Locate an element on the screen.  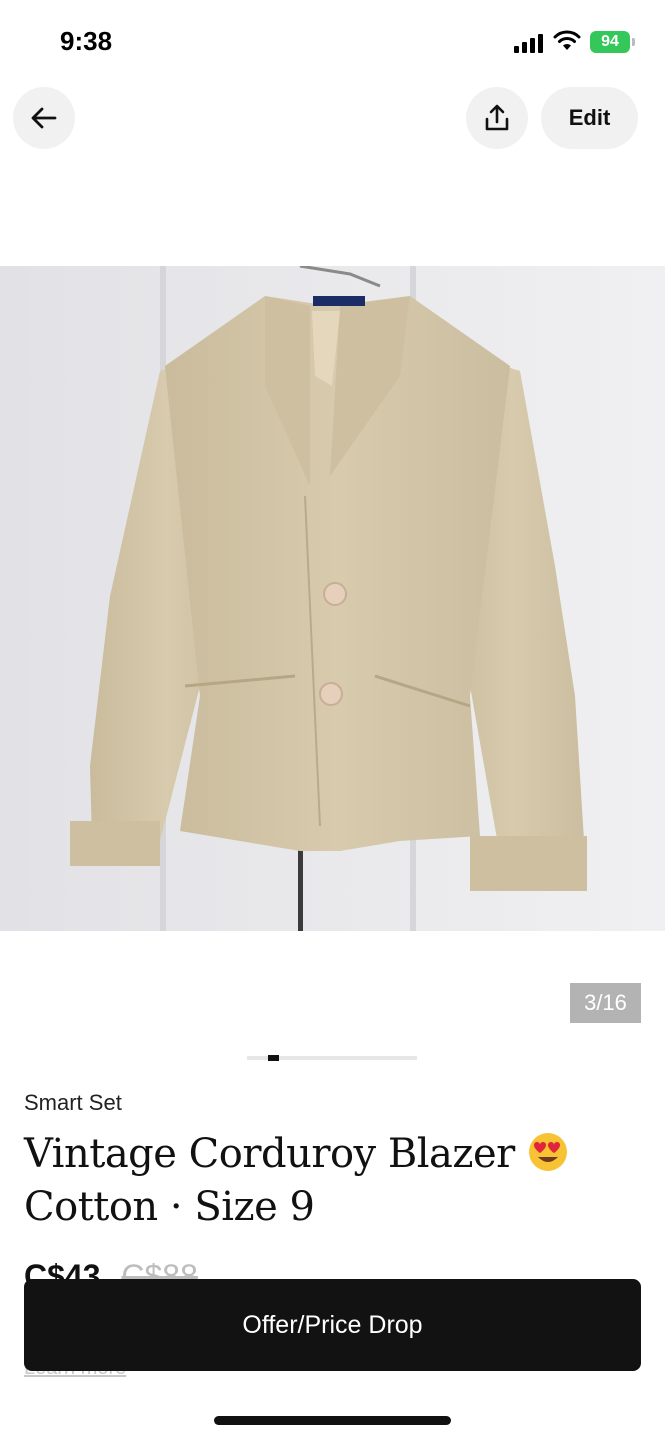
photo-counter: 3/16 is located at coordinates (605, 1003).